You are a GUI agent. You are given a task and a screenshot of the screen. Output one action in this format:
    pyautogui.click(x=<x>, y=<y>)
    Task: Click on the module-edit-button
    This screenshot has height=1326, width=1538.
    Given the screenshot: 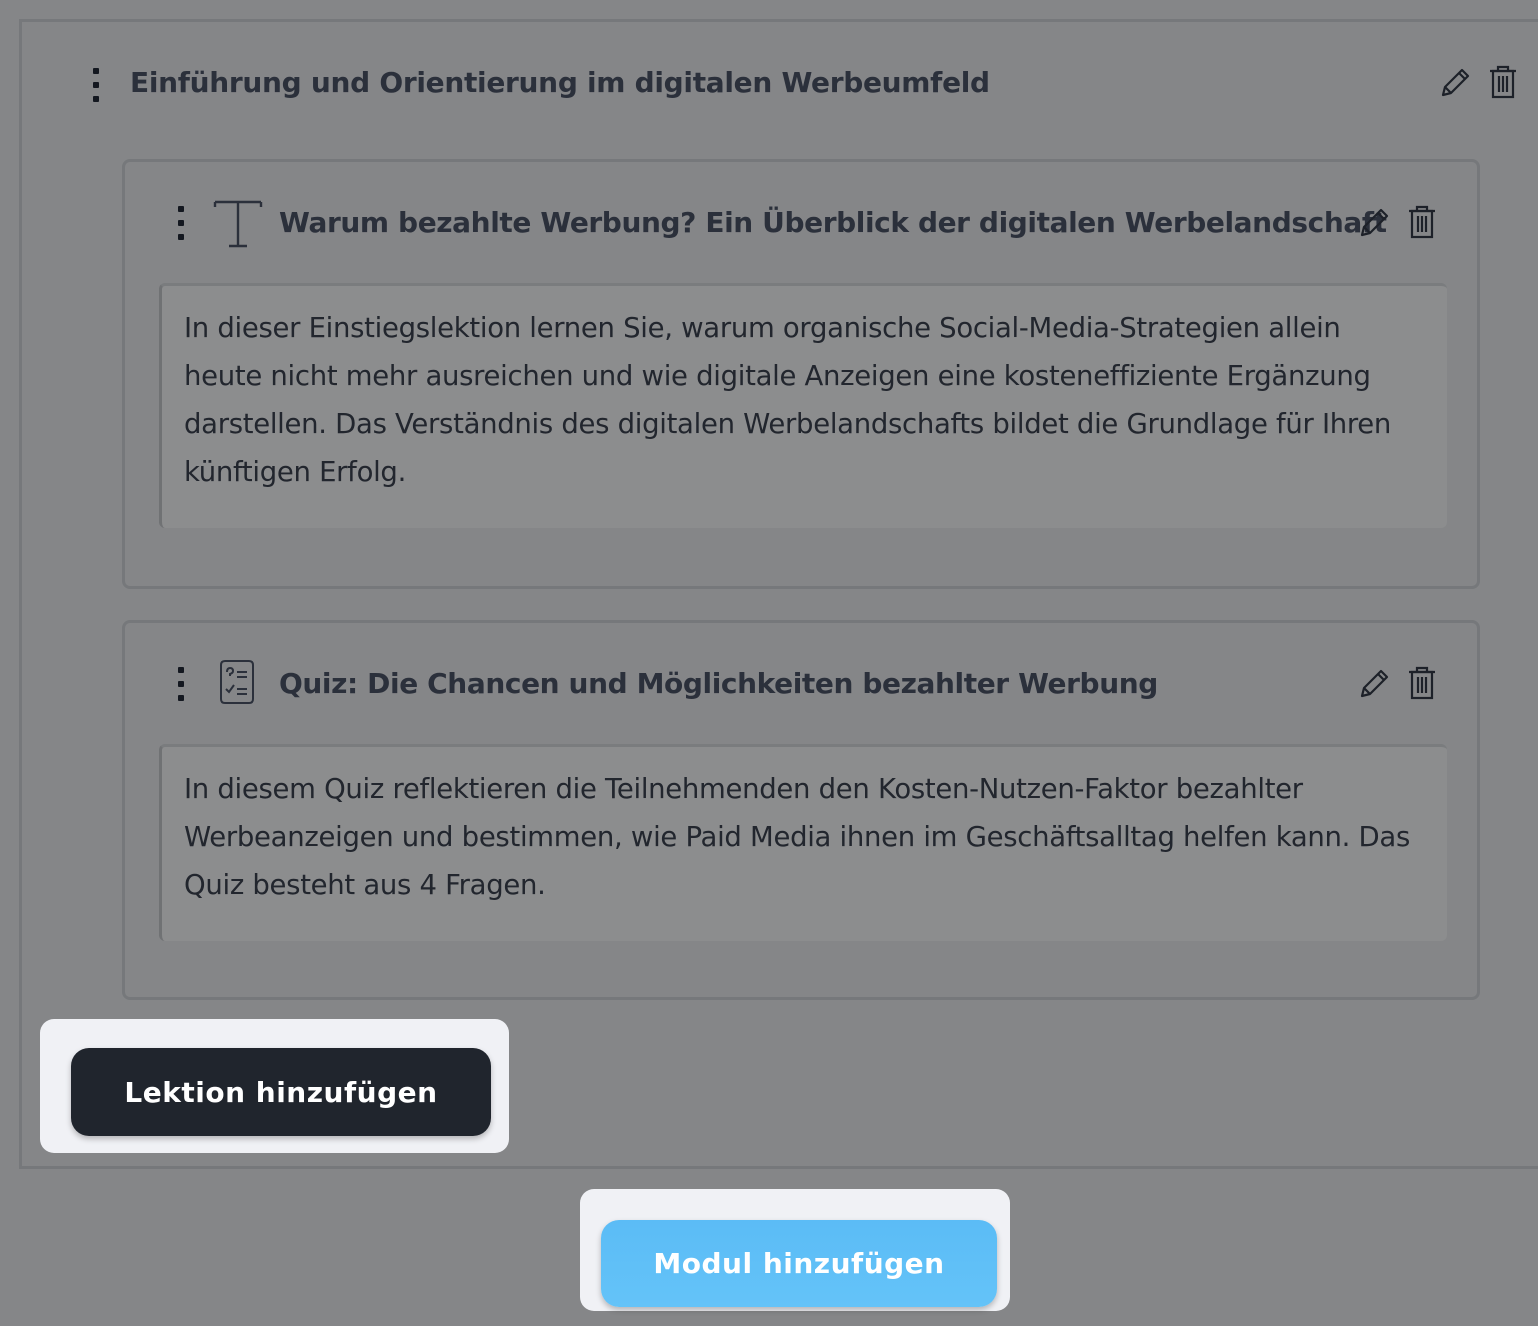 What is the action you would take?
    pyautogui.click(x=1455, y=82)
    